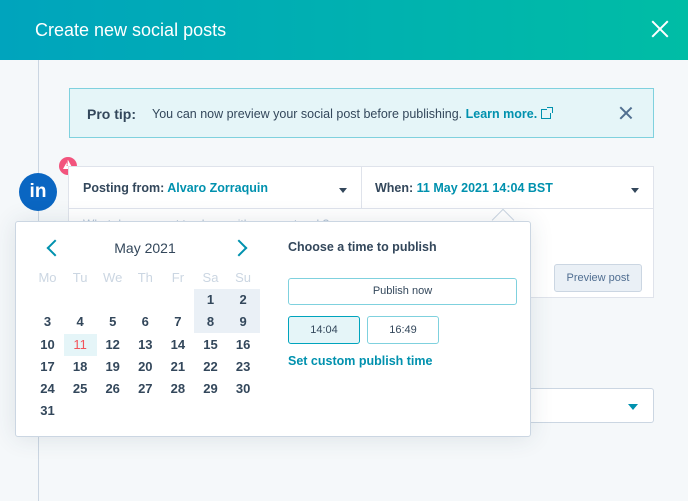 This screenshot has width=688, height=501. What do you see at coordinates (47, 322) in the screenshot?
I see `calendar-day: 3` at bounding box center [47, 322].